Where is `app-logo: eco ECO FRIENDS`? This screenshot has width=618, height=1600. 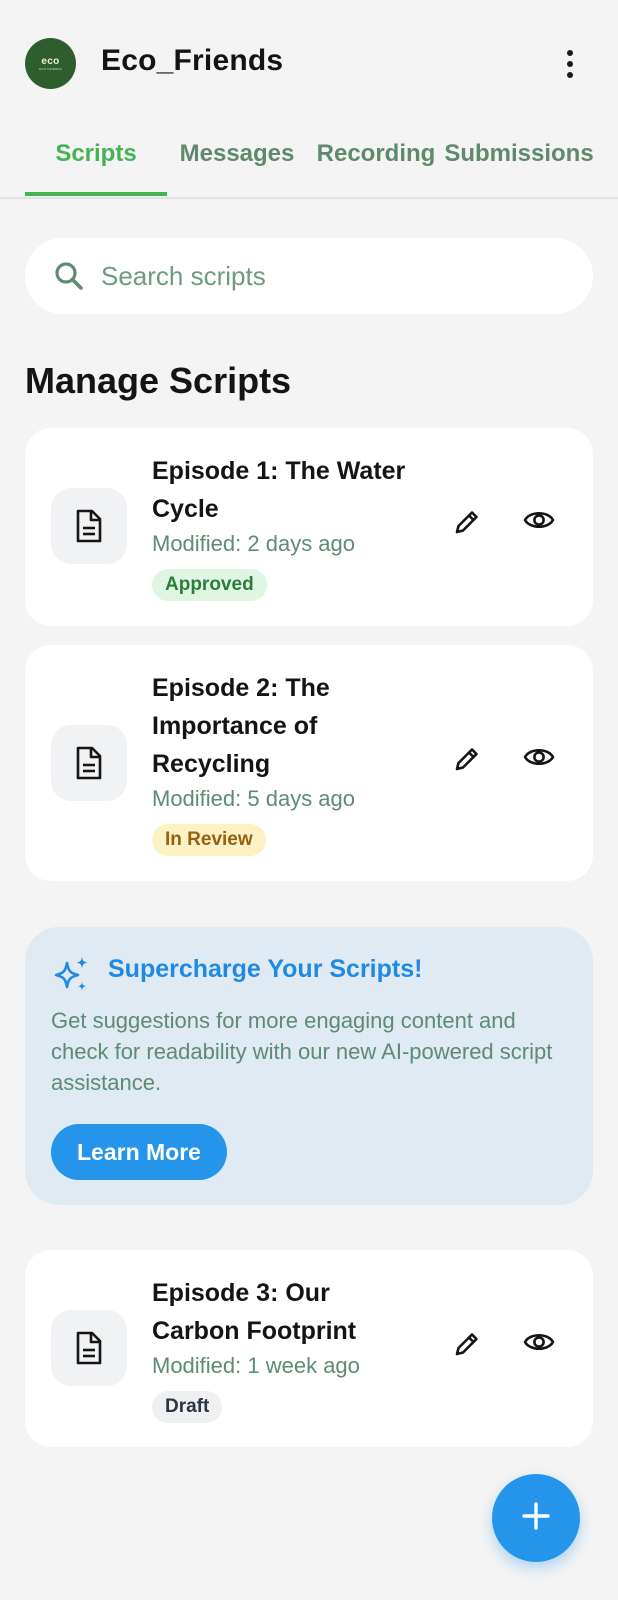 app-logo: eco ECO FRIENDS is located at coordinates (50, 63).